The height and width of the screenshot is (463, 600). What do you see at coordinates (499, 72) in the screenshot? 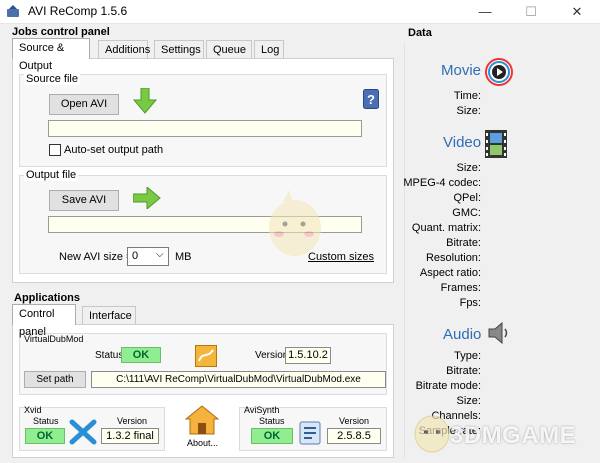
I see `movie-play-icon` at bounding box center [499, 72].